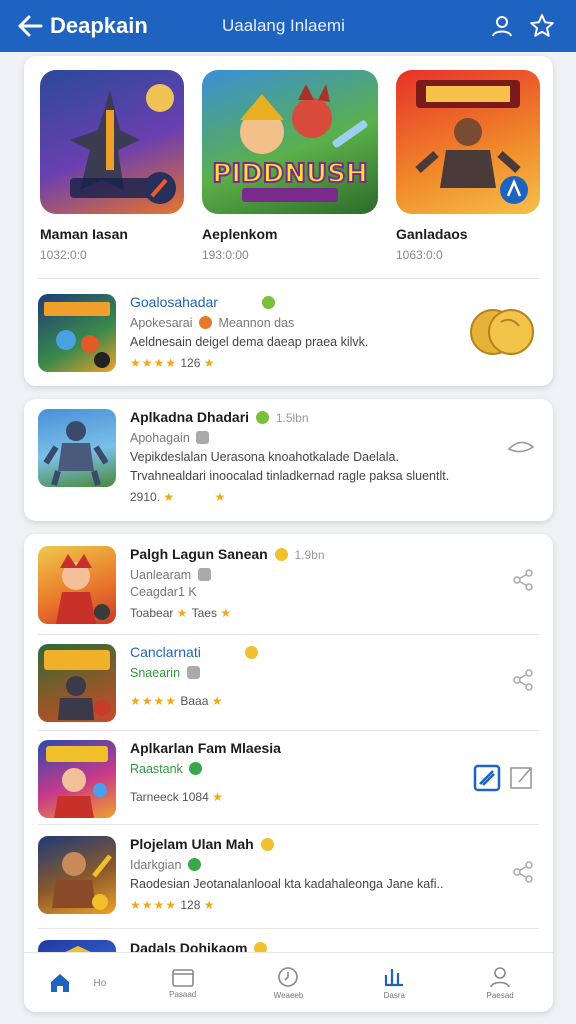 The width and height of the screenshot is (576, 1024). I want to click on featured-game-name: Maman Iasan, so click(84, 234).